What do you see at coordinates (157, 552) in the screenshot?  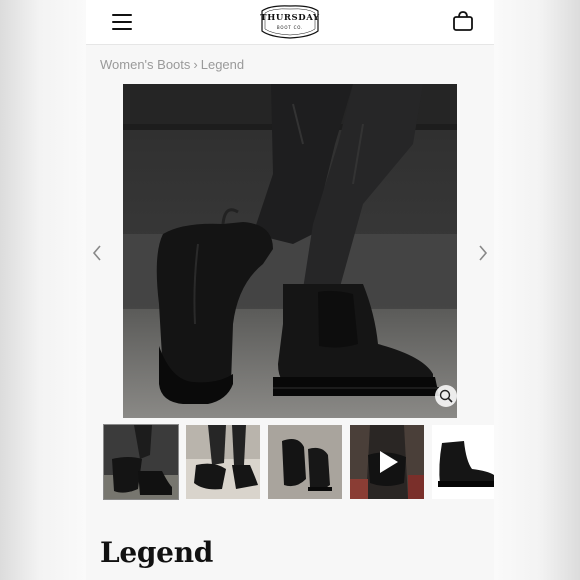 I see `product-title: Legend` at bounding box center [157, 552].